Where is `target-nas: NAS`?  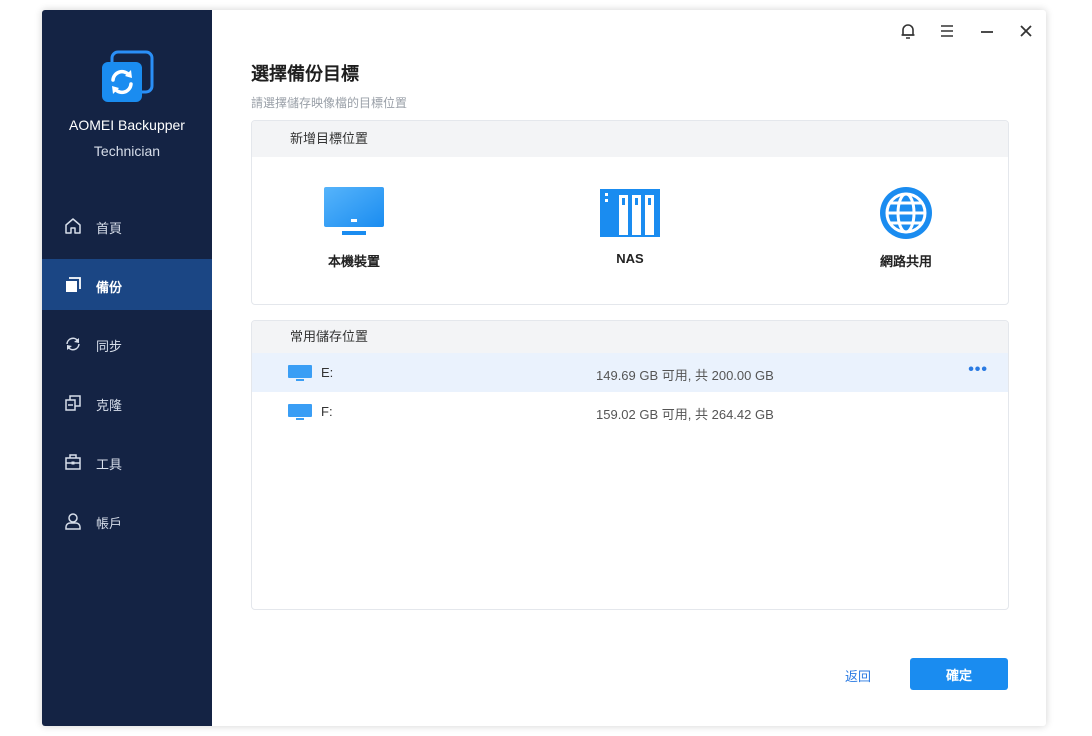 target-nas: NAS is located at coordinates (630, 225).